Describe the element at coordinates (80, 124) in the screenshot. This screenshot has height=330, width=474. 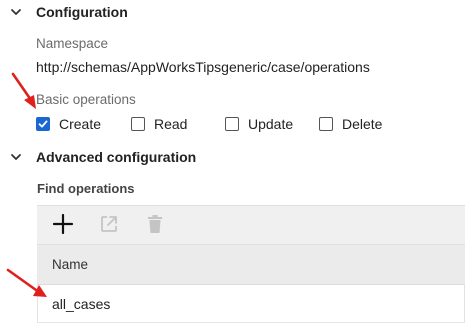
I see `create-checkbox-label: Create` at that location.